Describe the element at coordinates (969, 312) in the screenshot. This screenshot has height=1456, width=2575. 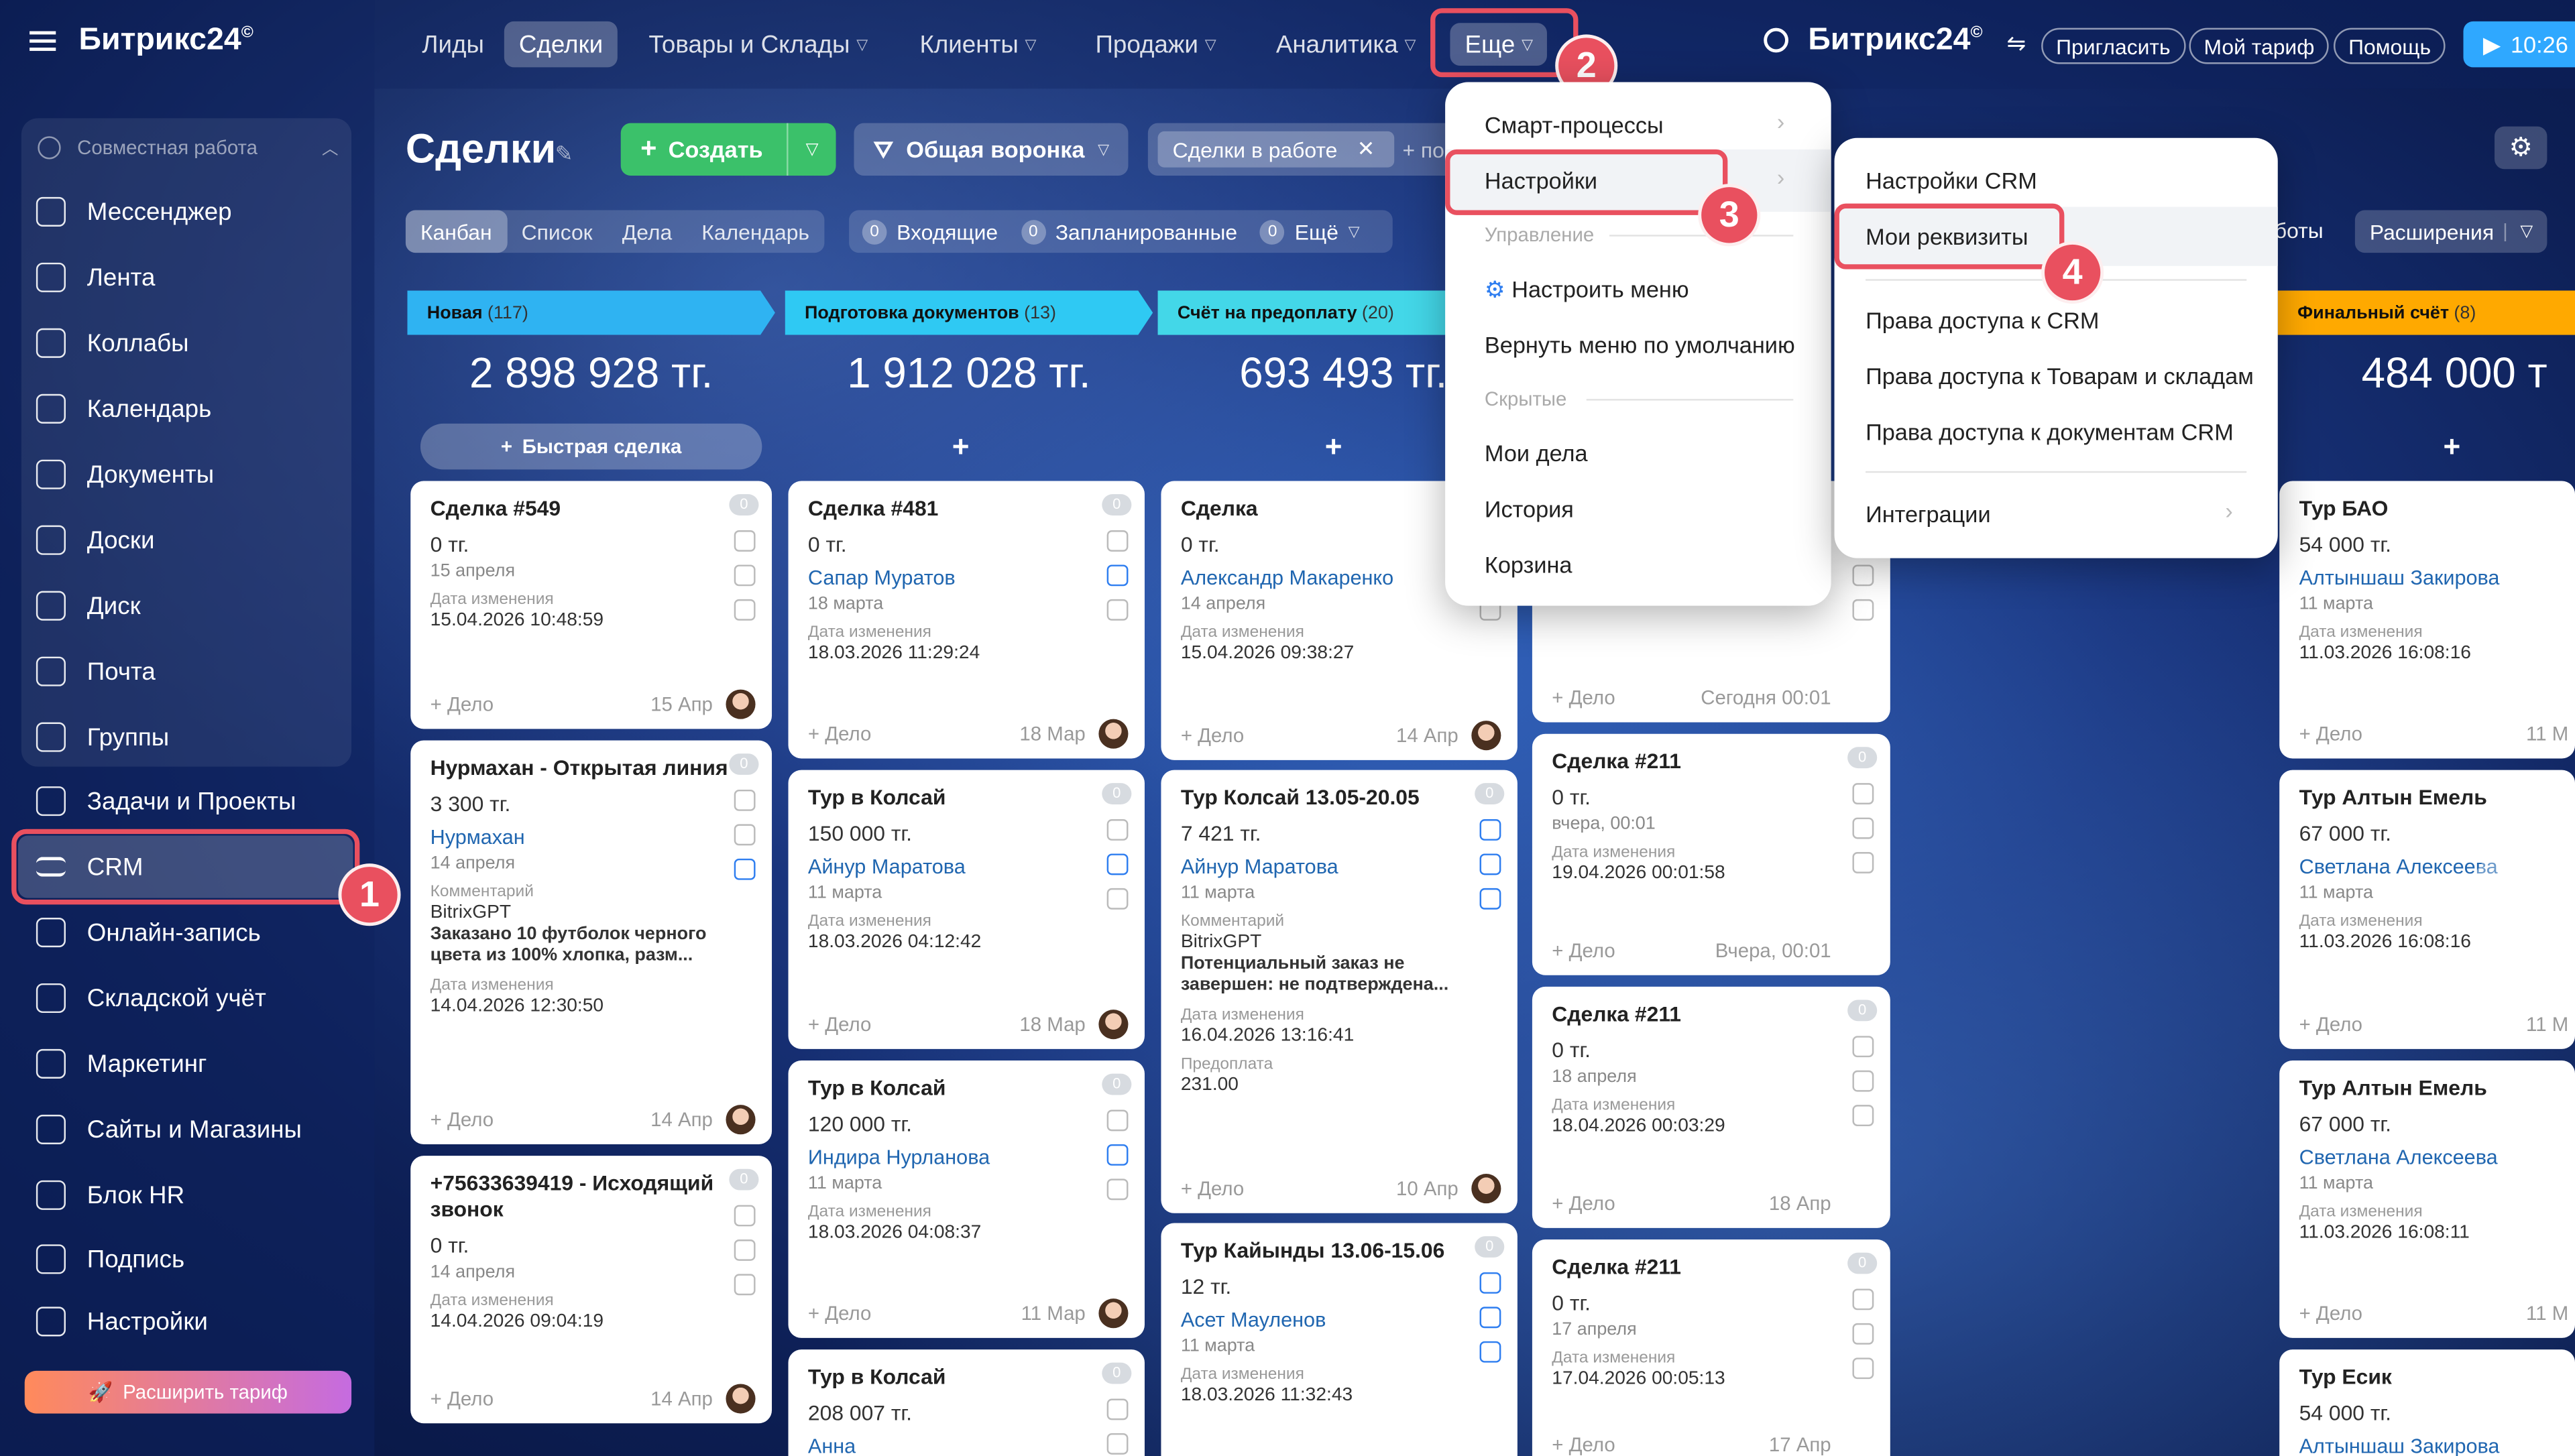
I see `column-header: Подготовка документов (13)` at that location.